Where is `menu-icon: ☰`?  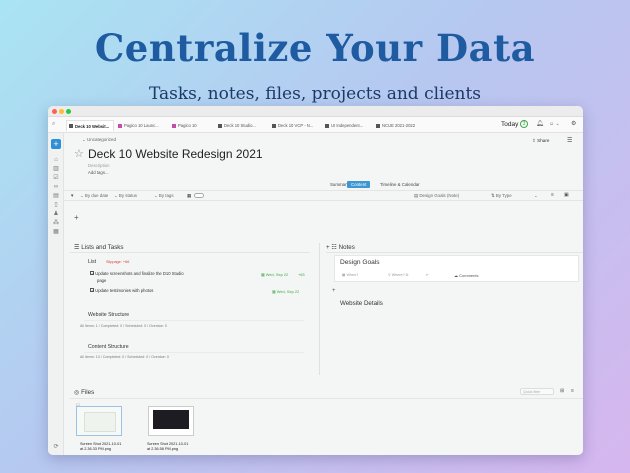
menu-icon: ☰ is located at coordinates (569, 140).